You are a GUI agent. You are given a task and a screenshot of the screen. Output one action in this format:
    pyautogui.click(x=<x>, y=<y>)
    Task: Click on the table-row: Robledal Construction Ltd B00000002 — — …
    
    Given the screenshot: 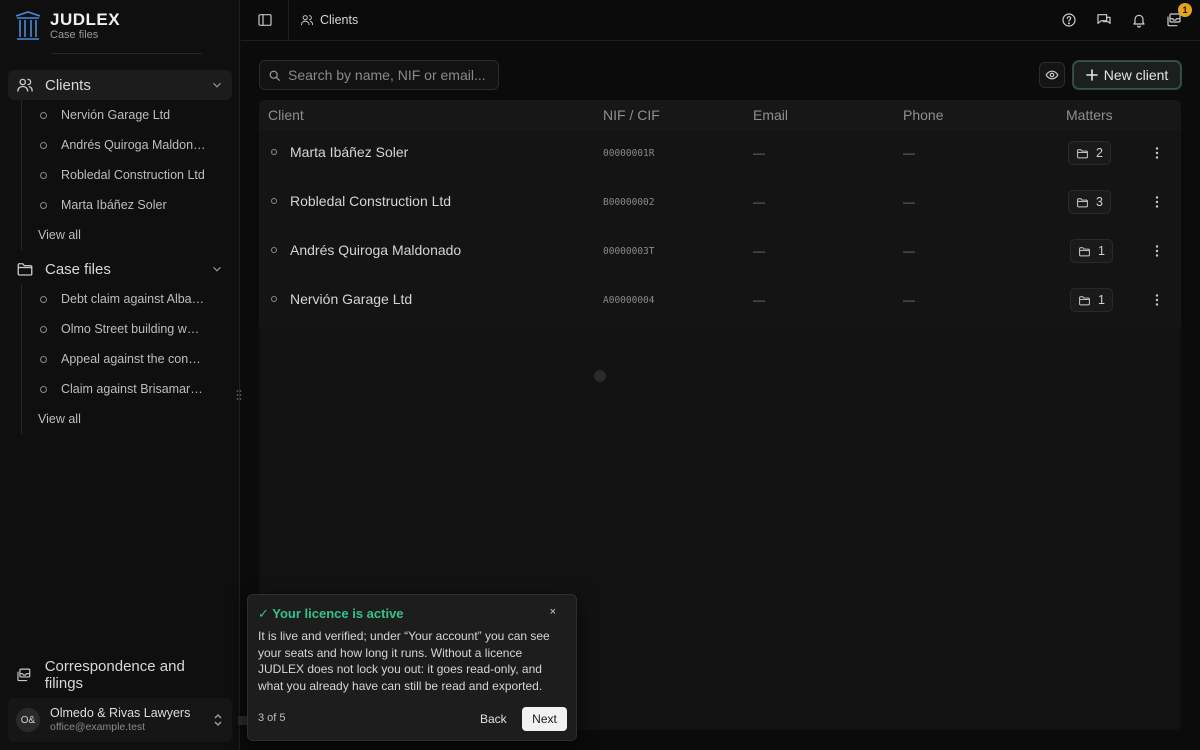 What is the action you would take?
    pyautogui.click(x=720, y=203)
    